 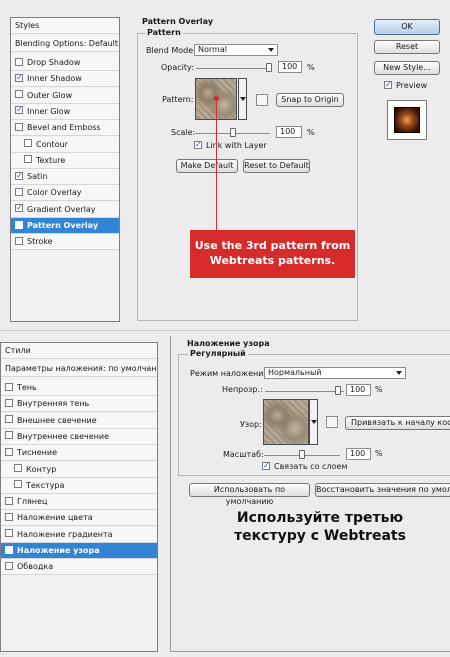 I want to click on scale-slider-thumb, so click(x=233, y=132).